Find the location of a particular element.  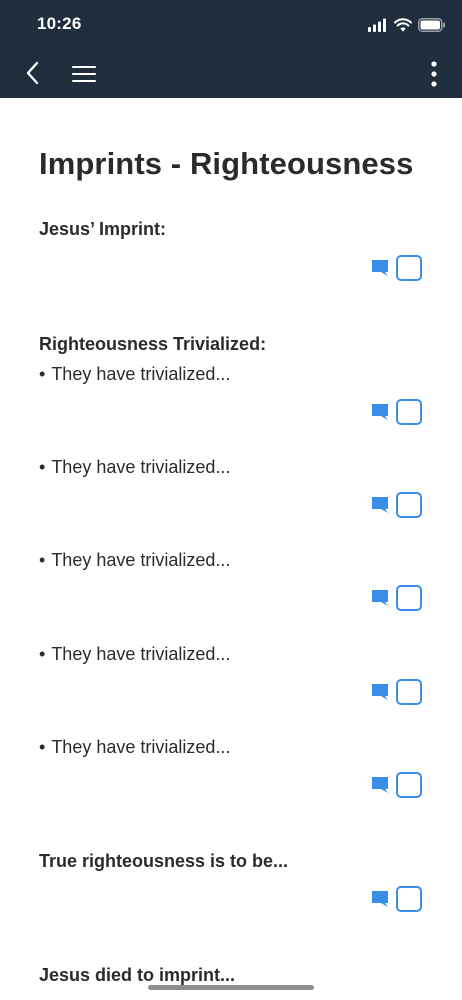

nav-bar is located at coordinates (231, 74).